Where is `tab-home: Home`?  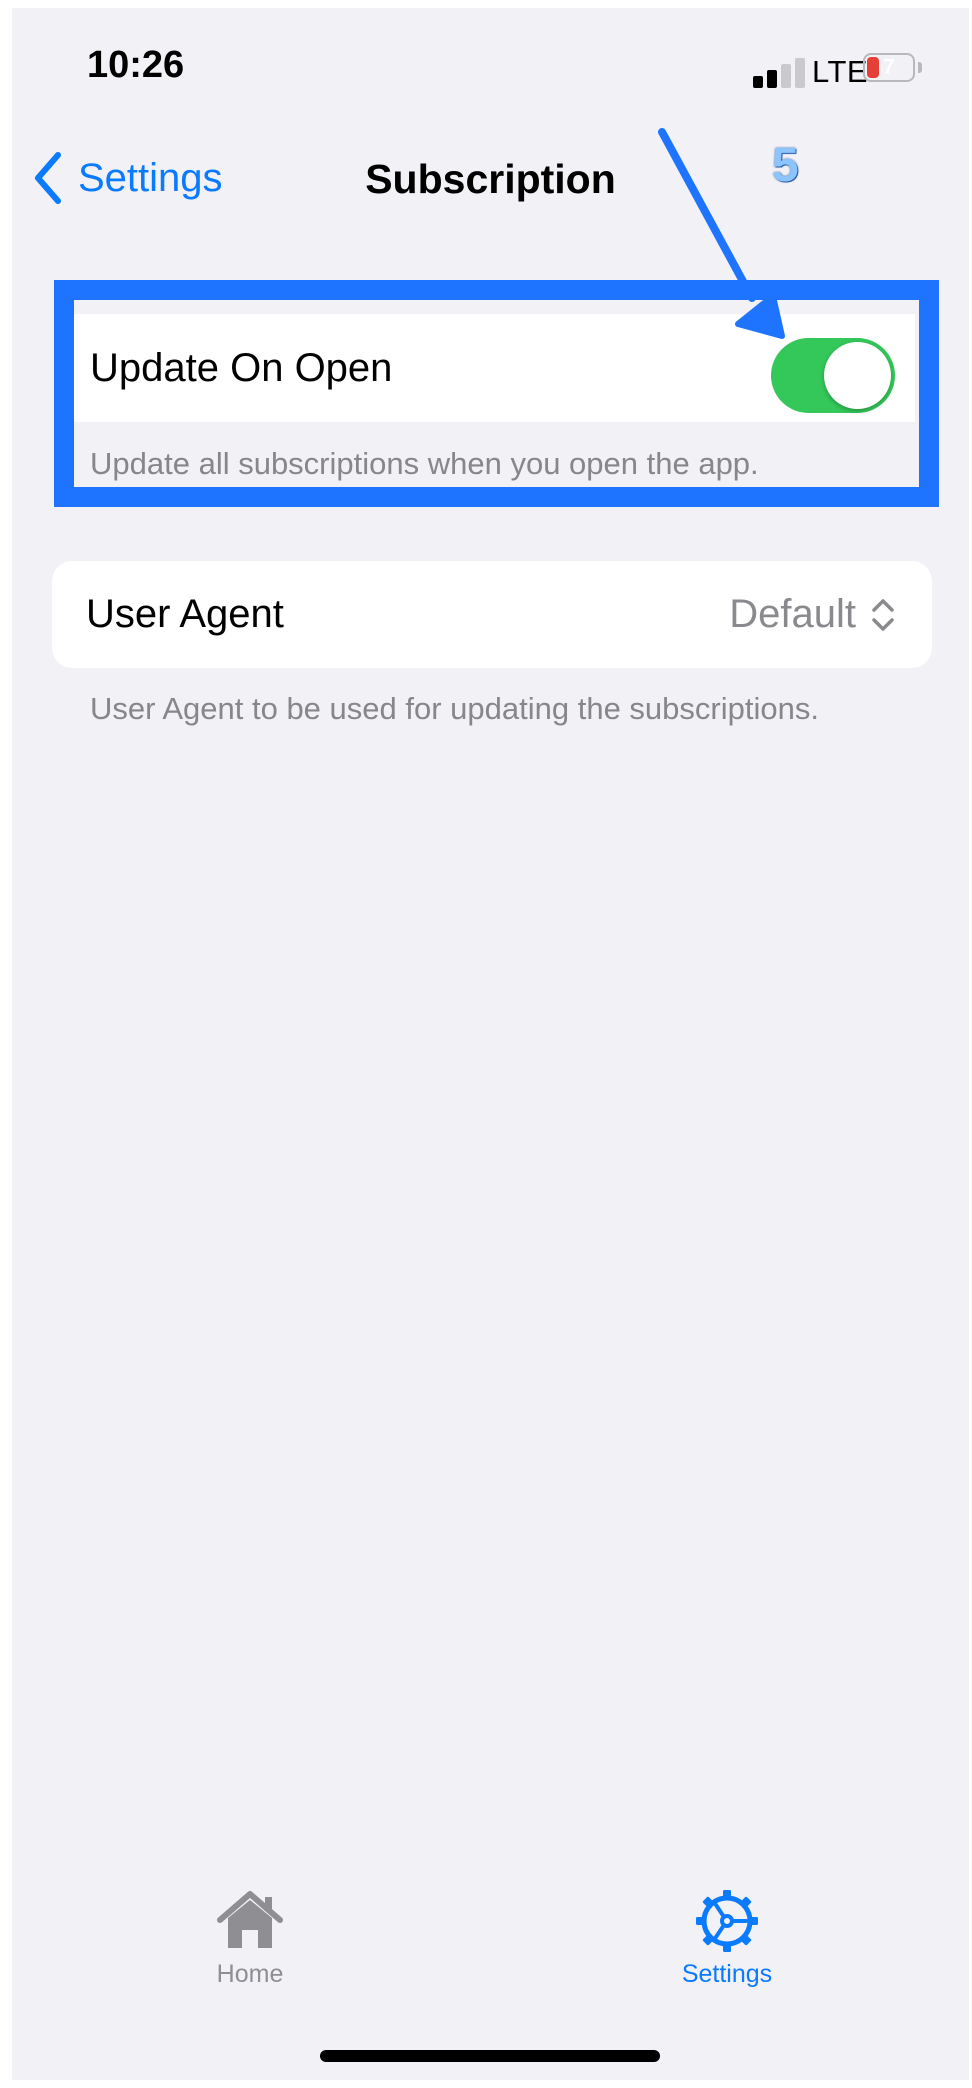 tab-home: Home is located at coordinates (250, 1938).